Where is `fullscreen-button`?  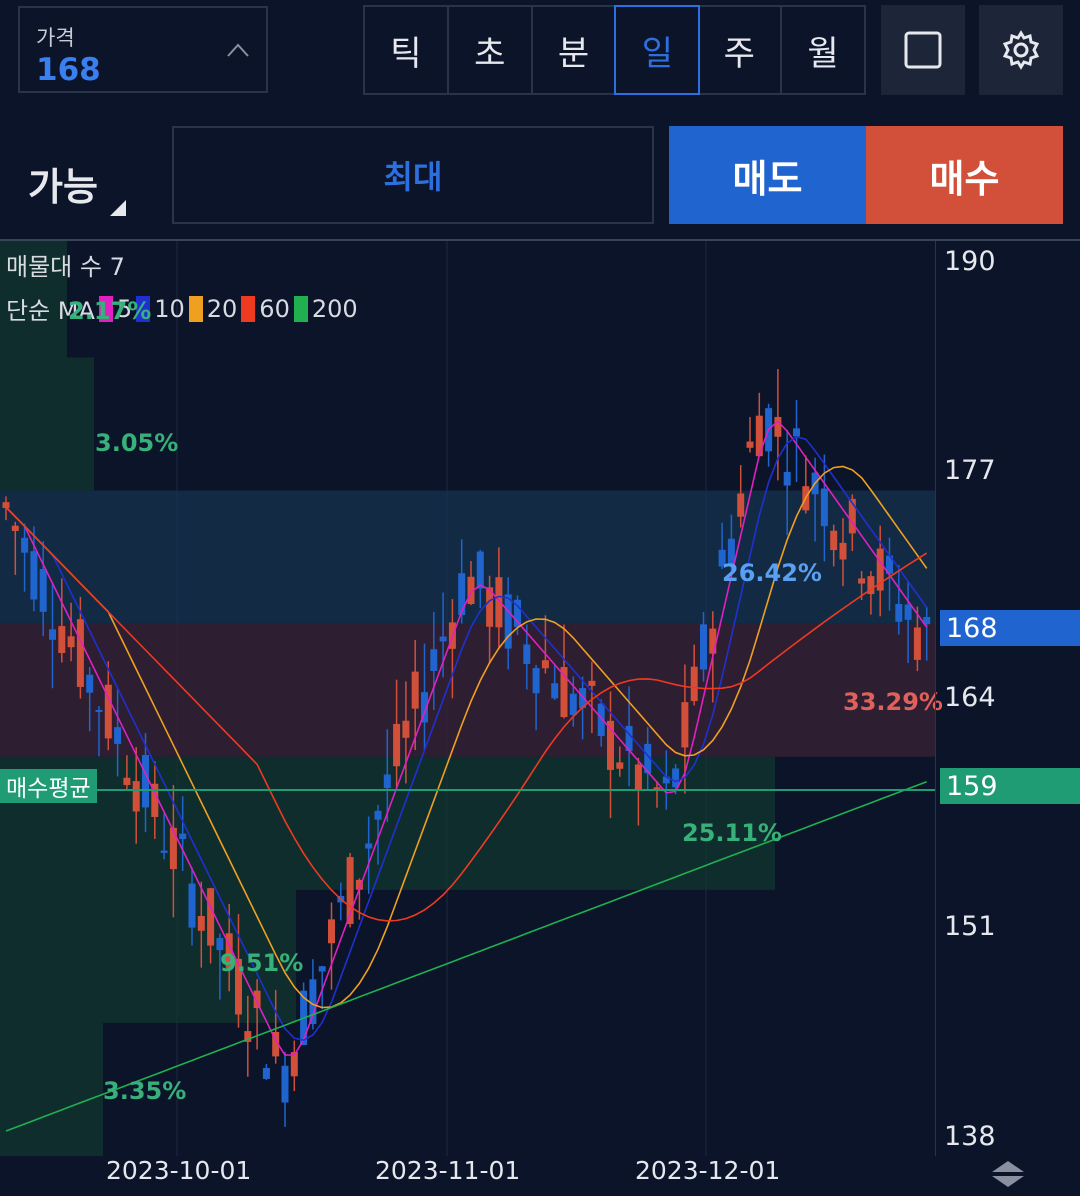 fullscreen-button is located at coordinates (923, 50).